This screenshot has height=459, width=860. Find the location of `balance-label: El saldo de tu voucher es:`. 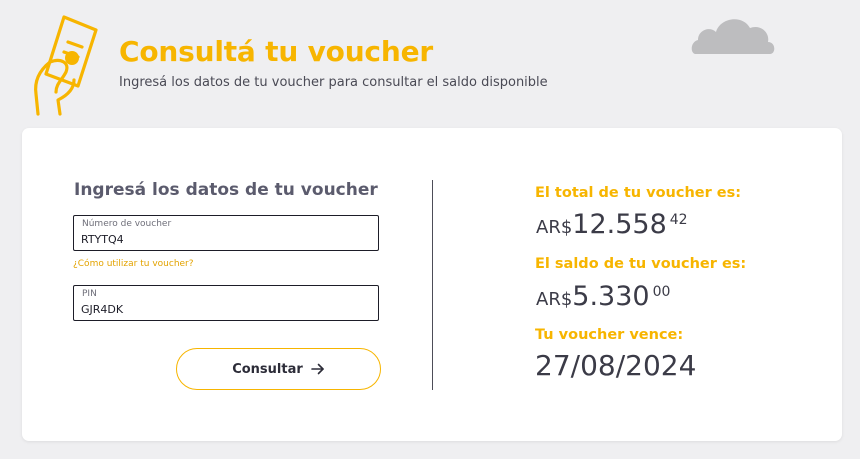

balance-label: El saldo de tu voucher es: is located at coordinates (641, 264).